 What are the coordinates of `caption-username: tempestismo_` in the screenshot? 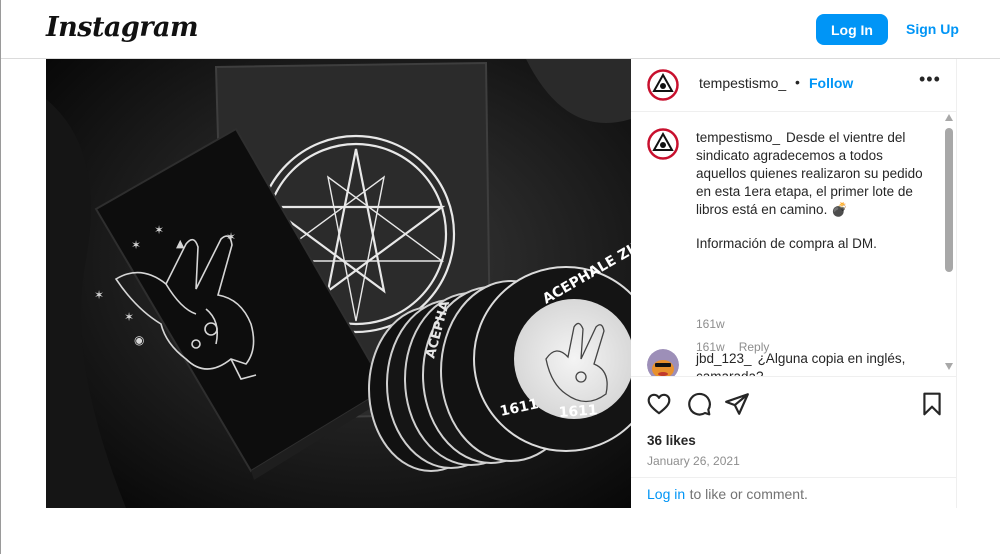 It's located at (738, 137).